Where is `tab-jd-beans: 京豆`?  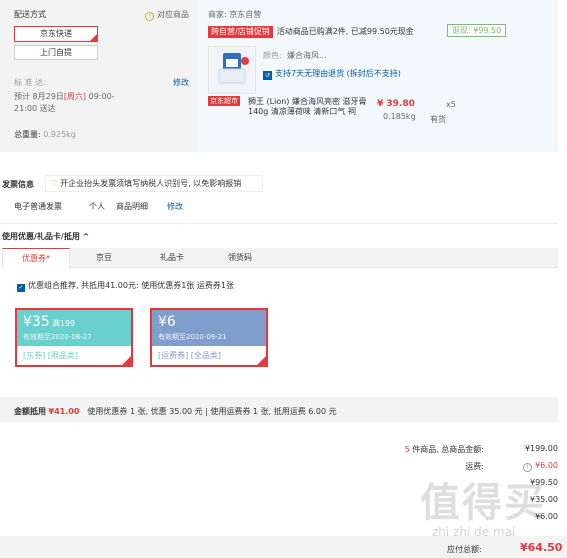 tab-jd-beans: 京豆 is located at coordinates (104, 258).